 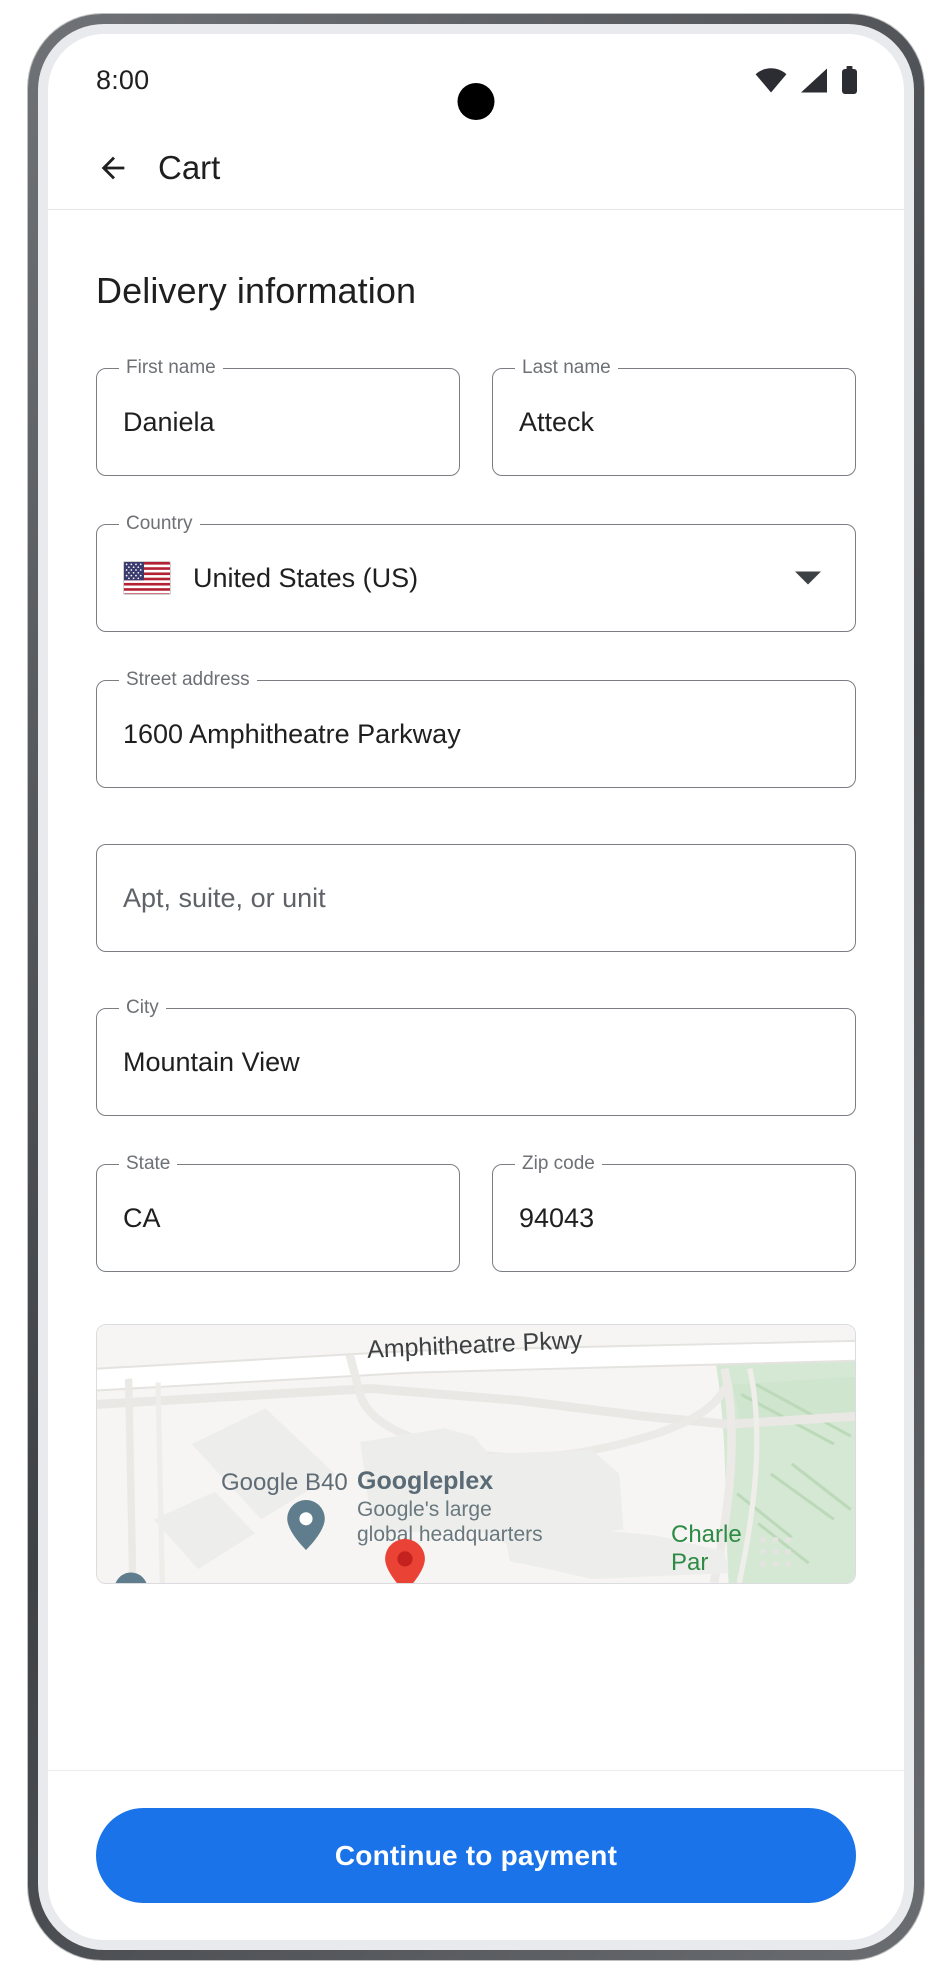 What do you see at coordinates (476, 573) in the screenshot?
I see `country-select: Country United States (US)` at bounding box center [476, 573].